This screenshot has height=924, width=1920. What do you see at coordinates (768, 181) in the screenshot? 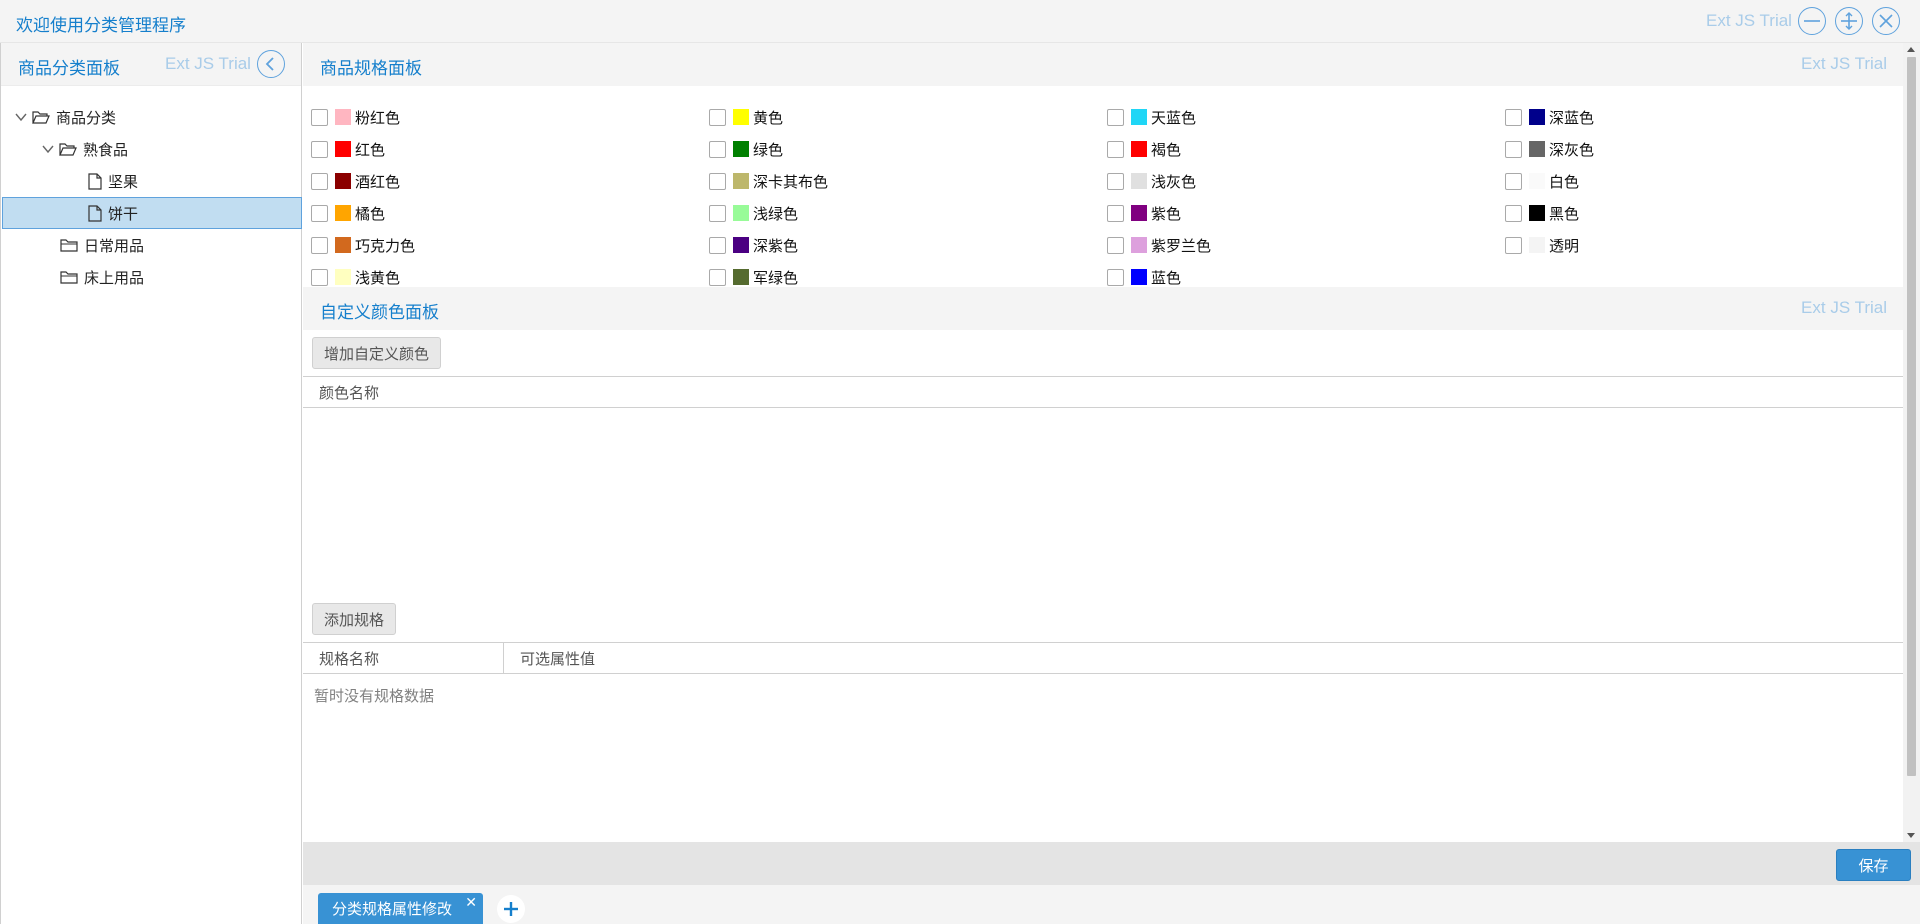
I see `color-checkbox: 深卡其布色` at bounding box center [768, 181].